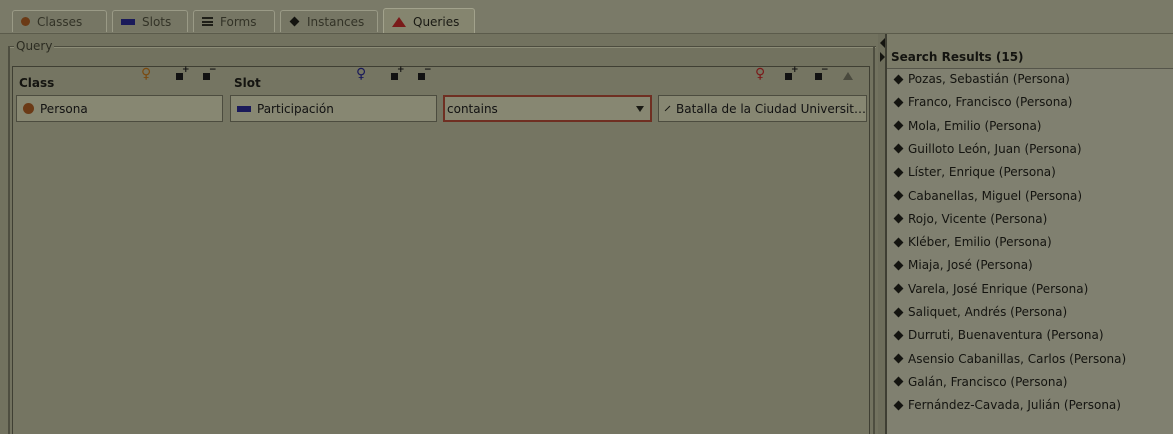 Image resolution: width=1173 pixels, height=434 pixels. Describe the element at coordinates (990, 102) in the screenshot. I see `result-label: Franco, Francisco (Persona)` at that location.